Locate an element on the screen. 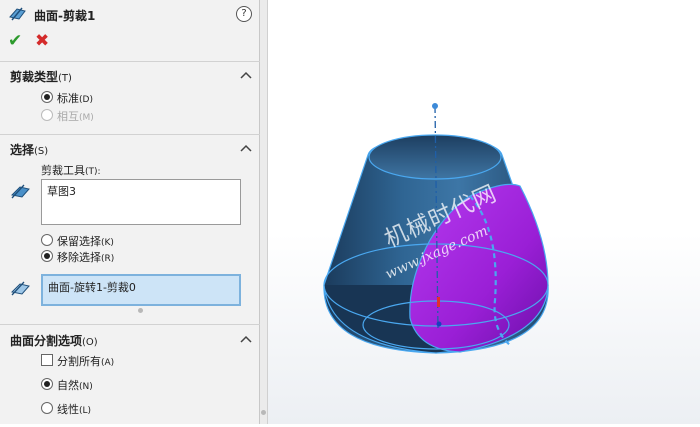  radio-standard: 标准(D) is located at coordinates (67, 97).